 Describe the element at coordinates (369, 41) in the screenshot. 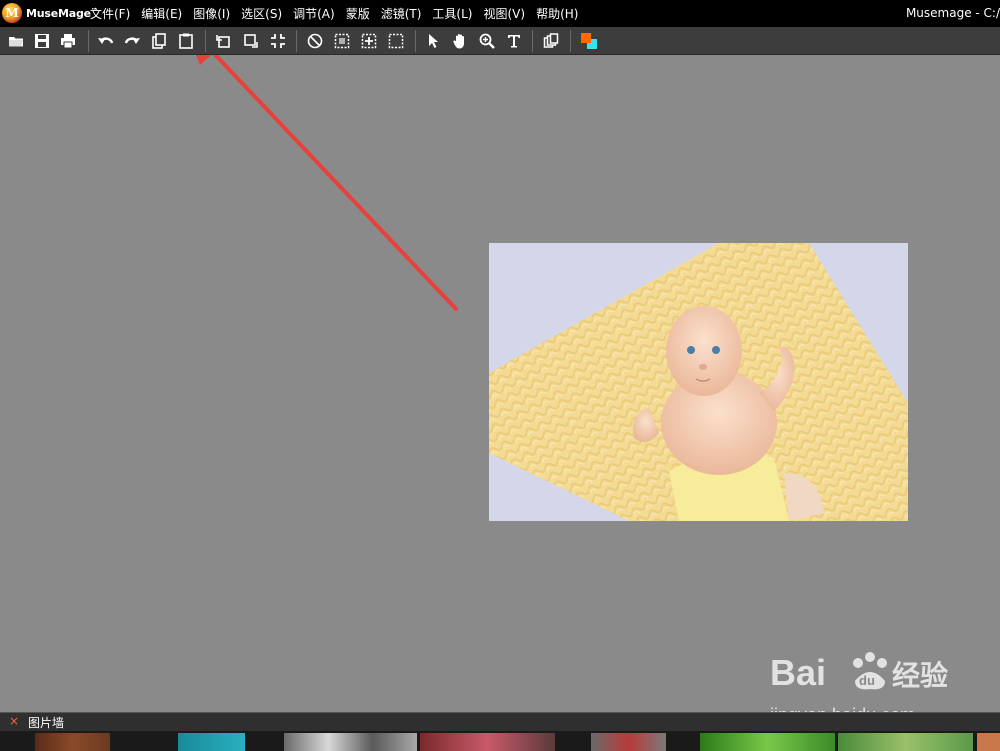

I see `magic-select-icon` at that location.